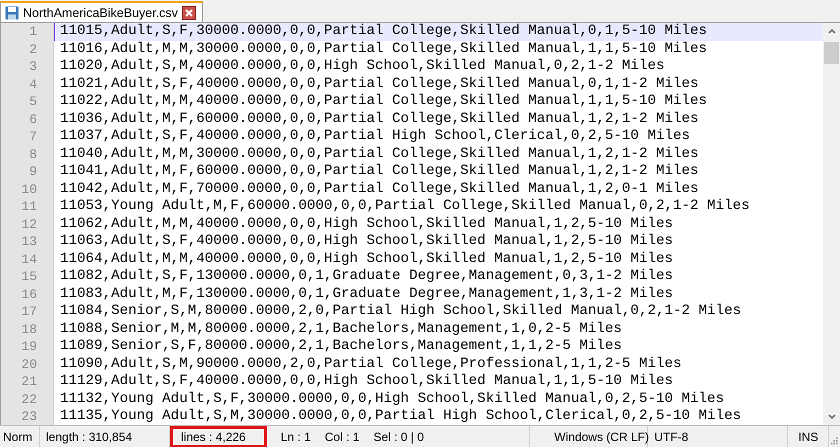 Image resolution: width=840 pixels, height=447 pixels. Describe the element at coordinates (383, 101) in the screenshot. I see `code-line: 11022,Adult,M,M,40000.0000,0,0,Partial College,Skilled Manual,1,1,5-10 Miles` at that location.